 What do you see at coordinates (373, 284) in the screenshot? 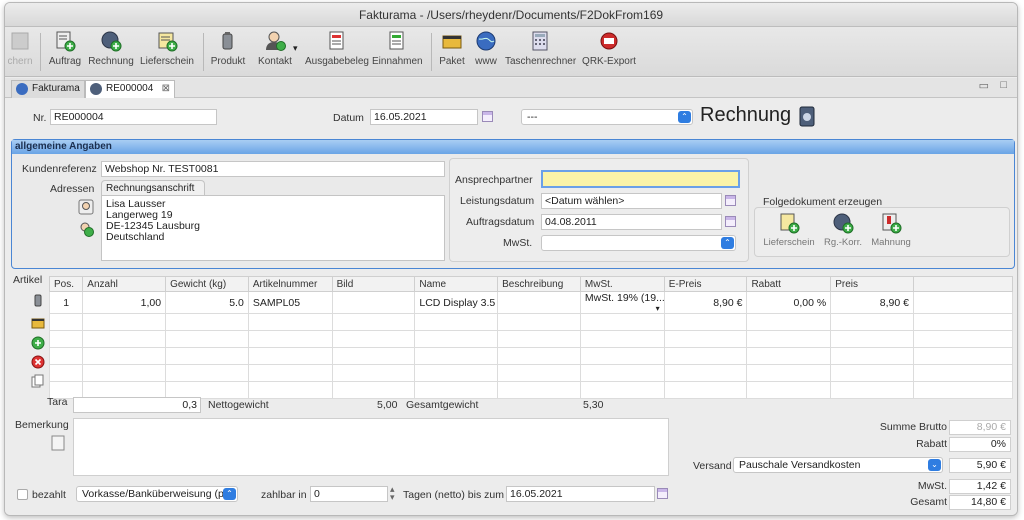
I see `column-header: Bild` at bounding box center [373, 284].